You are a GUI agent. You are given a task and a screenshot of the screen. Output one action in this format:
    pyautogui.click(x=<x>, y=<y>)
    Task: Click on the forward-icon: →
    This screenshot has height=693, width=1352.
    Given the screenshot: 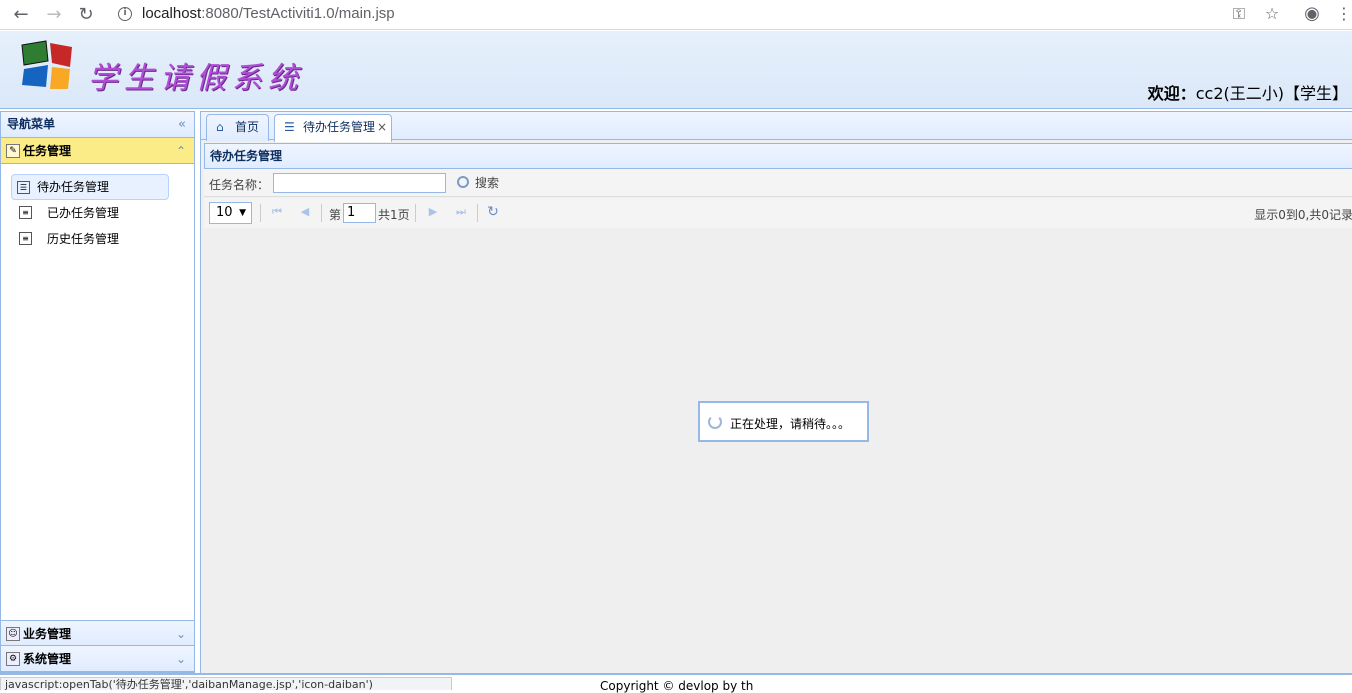 What is the action you would take?
    pyautogui.click(x=54, y=15)
    